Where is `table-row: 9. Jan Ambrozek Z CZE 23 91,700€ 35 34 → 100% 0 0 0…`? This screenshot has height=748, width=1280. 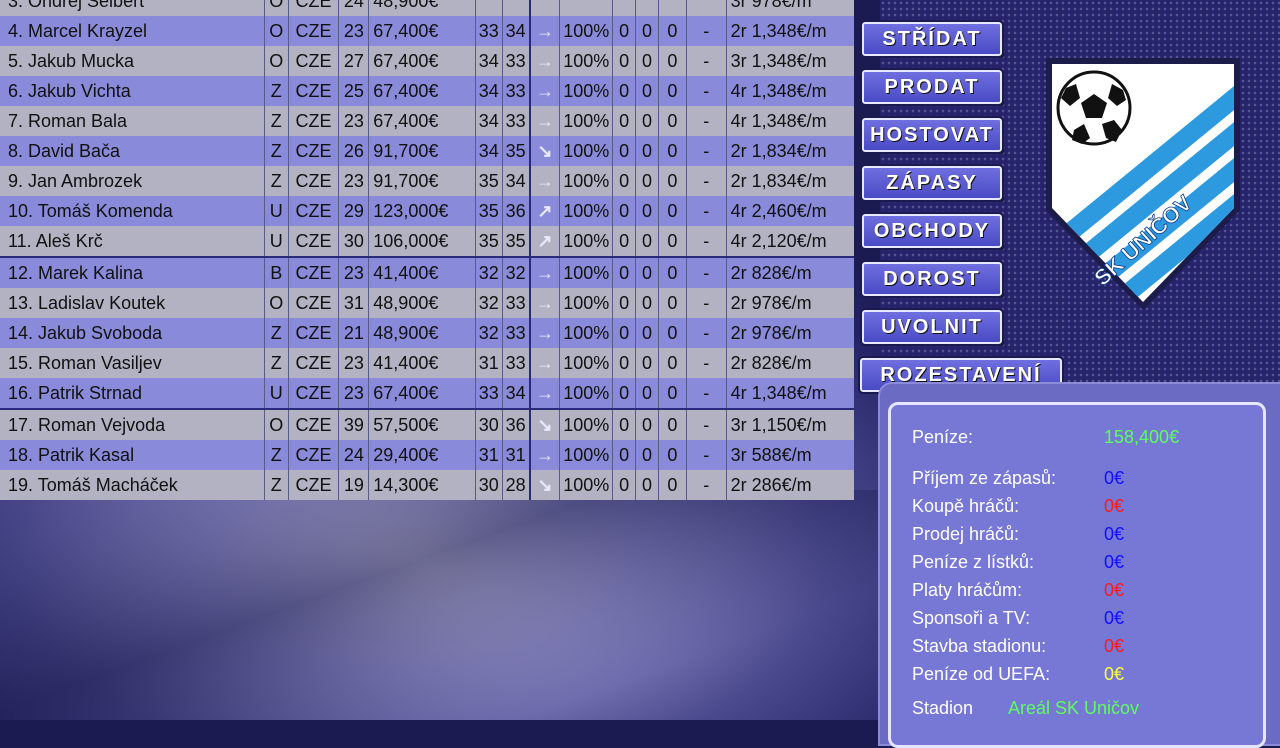
table-row: 9. Jan Ambrozek Z CZE 23 91,700€ 35 34 → 100% 0 0 0… is located at coordinates (427, 181).